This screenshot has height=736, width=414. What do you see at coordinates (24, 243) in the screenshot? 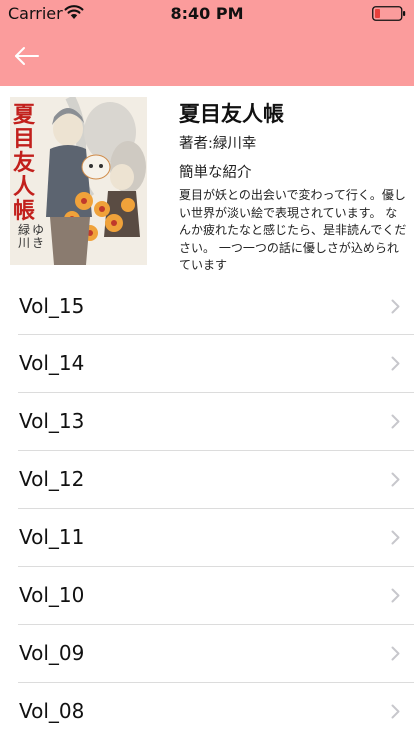
I see `cover-author-char-2: 川` at bounding box center [24, 243].